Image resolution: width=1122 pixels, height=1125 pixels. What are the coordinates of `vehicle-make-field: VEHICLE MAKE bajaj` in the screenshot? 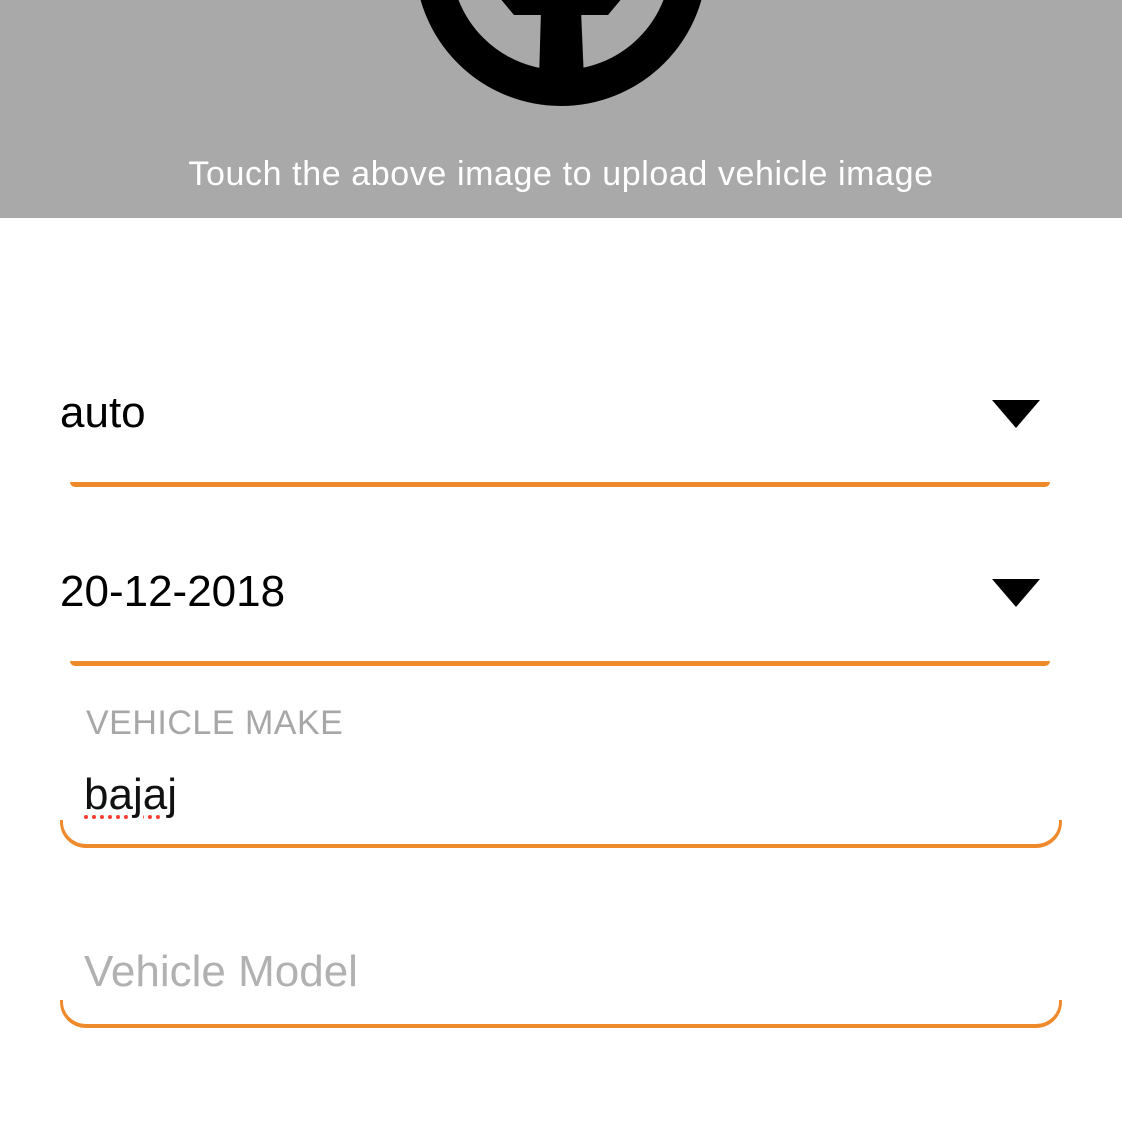 It's located at (561, 775).